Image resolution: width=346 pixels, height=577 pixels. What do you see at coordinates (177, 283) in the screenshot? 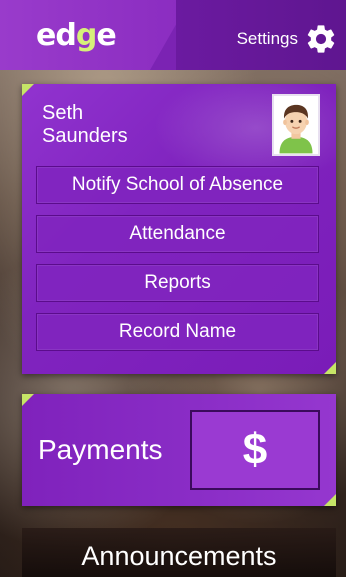
I see `reports-button: Reports` at bounding box center [177, 283].